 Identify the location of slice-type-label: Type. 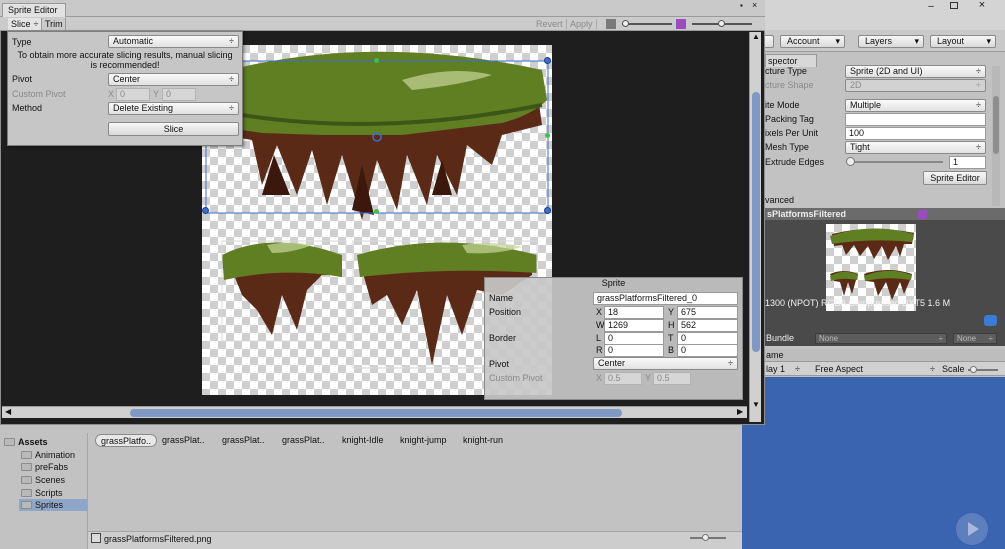
(22, 42).